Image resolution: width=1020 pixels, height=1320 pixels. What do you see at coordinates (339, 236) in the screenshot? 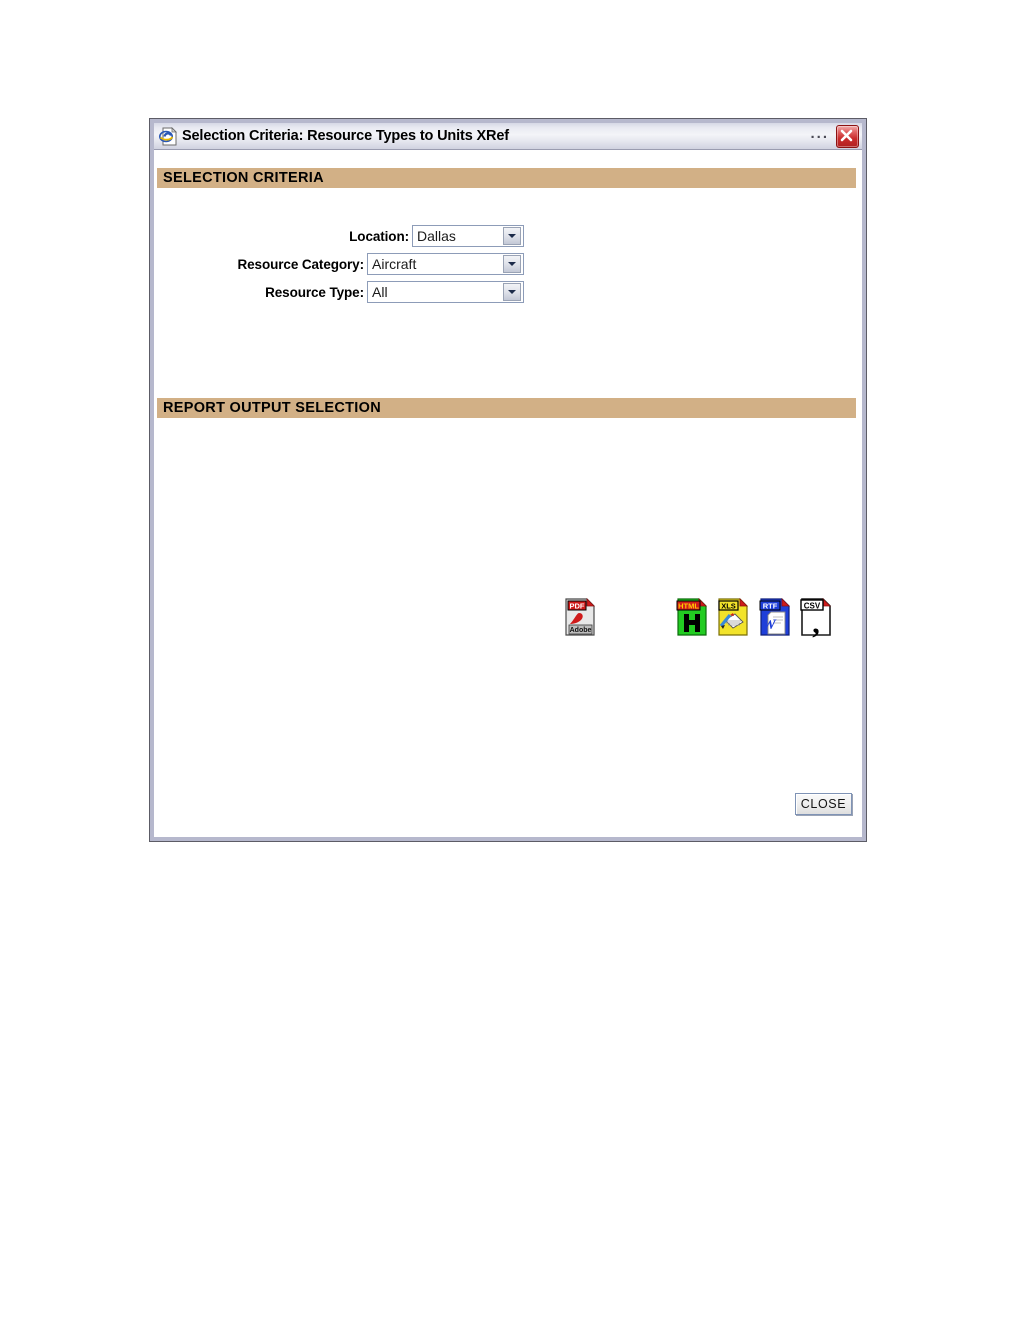
I see `form-row-location: Location: Dallas` at bounding box center [339, 236].